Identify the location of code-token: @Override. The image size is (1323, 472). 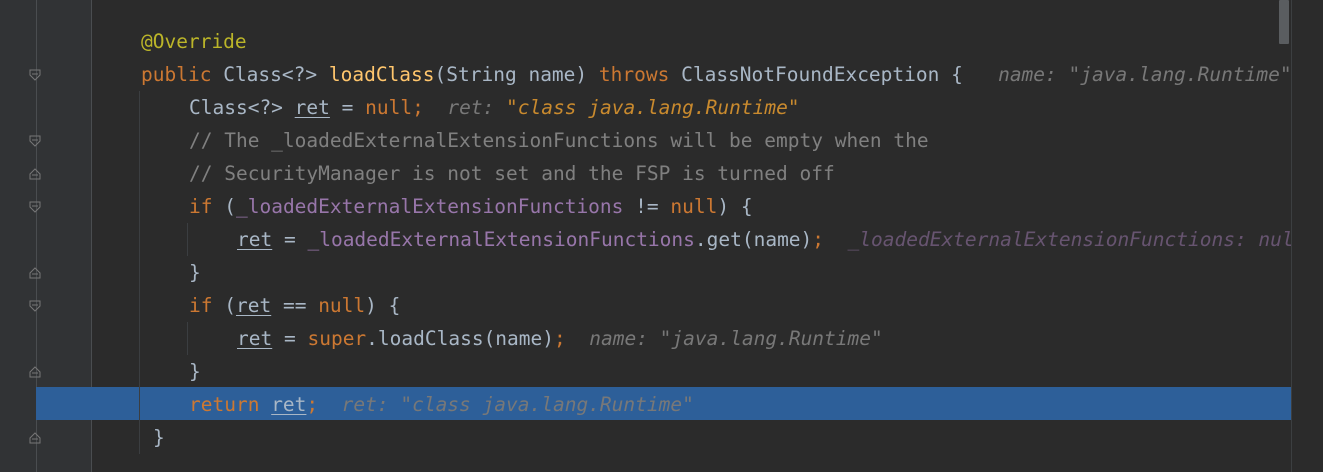
(194, 41).